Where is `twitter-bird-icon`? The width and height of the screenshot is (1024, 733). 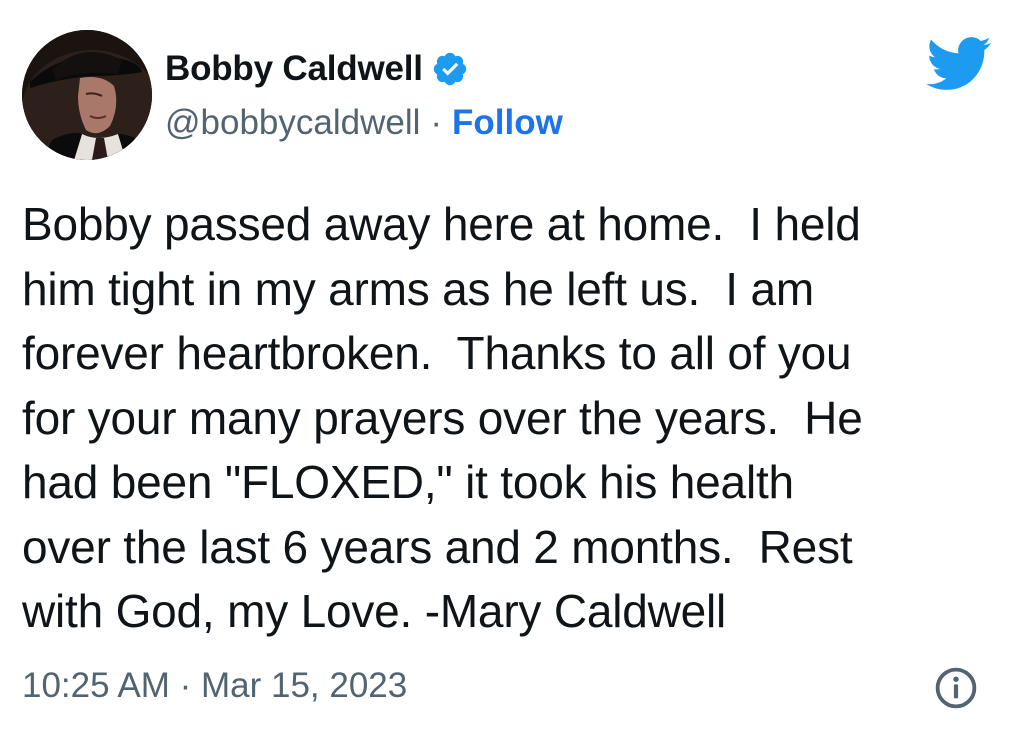 twitter-bird-icon is located at coordinates (959, 64).